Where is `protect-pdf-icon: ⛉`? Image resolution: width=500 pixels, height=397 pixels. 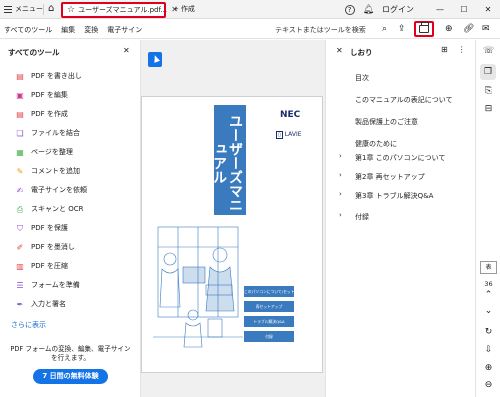
protect-pdf-icon: ⛉ is located at coordinates (20, 228).